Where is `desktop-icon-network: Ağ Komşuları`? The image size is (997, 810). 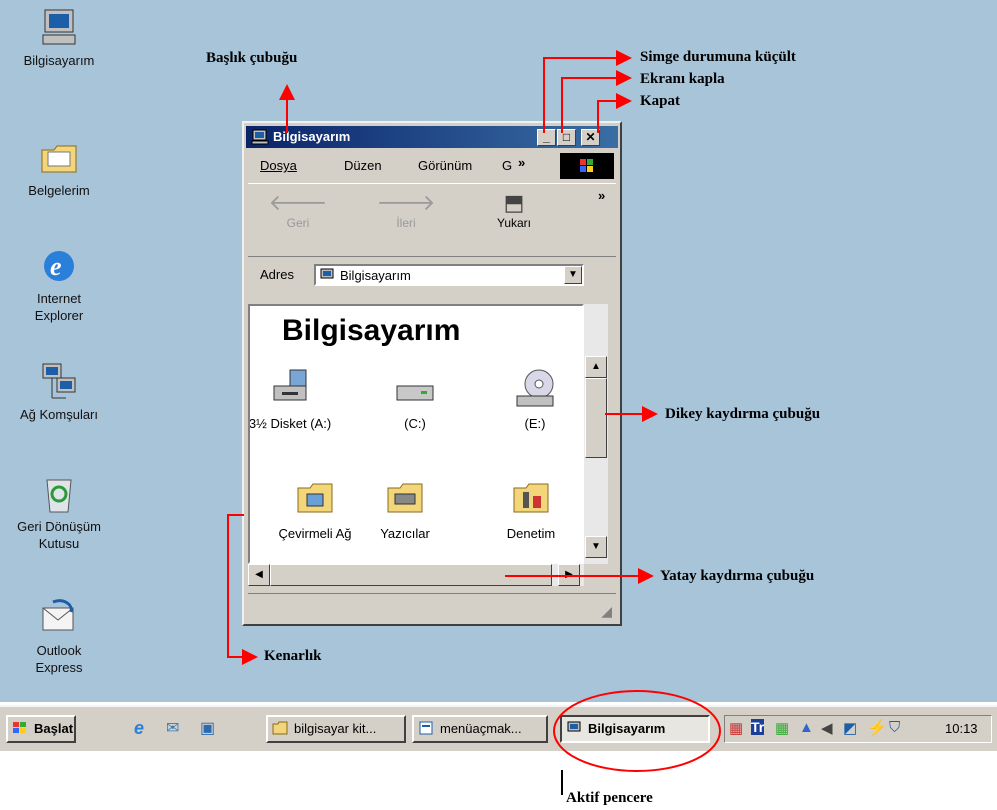
desktop-icon-network: Ağ Komşuları is located at coordinates (59, 392).